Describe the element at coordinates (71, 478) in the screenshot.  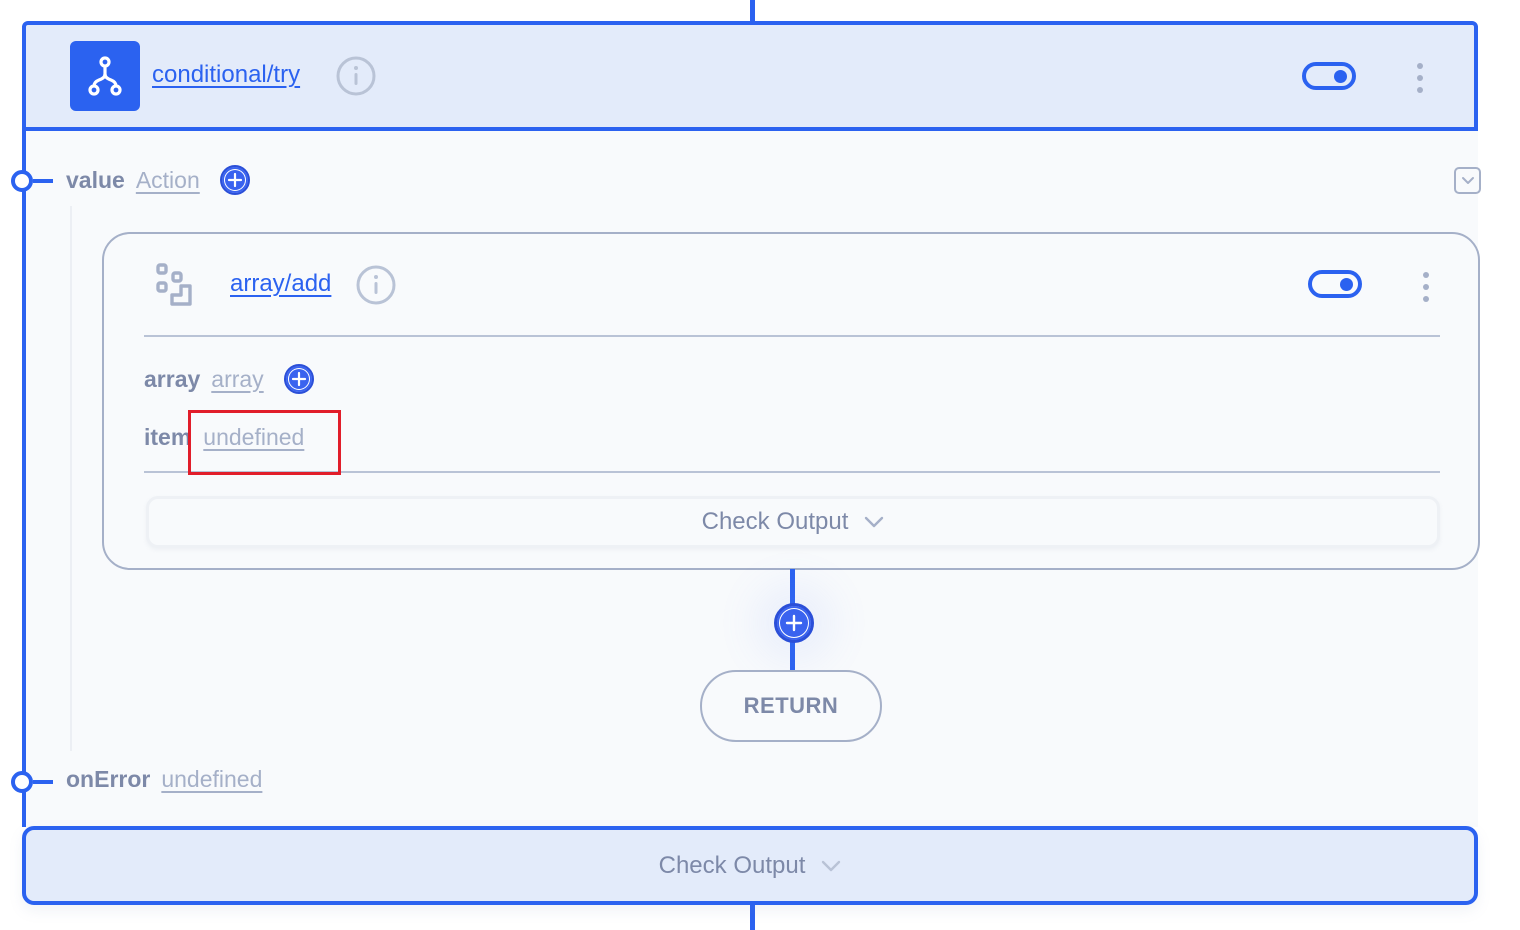
I see `nesting-guide-line` at that location.